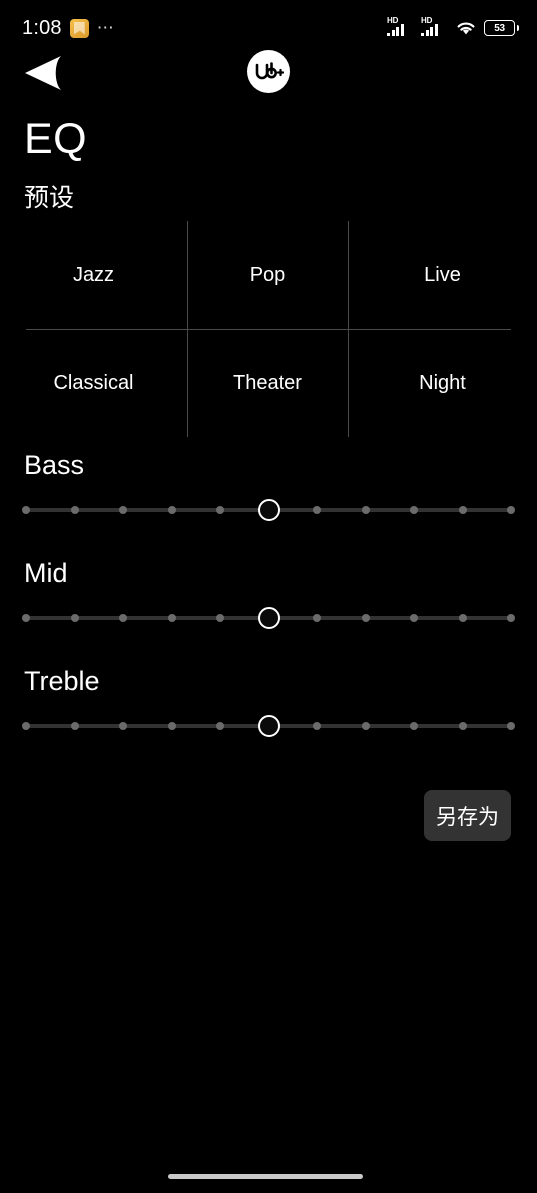 This screenshot has width=537, height=1193. I want to click on slider-bass, so click(268, 510).